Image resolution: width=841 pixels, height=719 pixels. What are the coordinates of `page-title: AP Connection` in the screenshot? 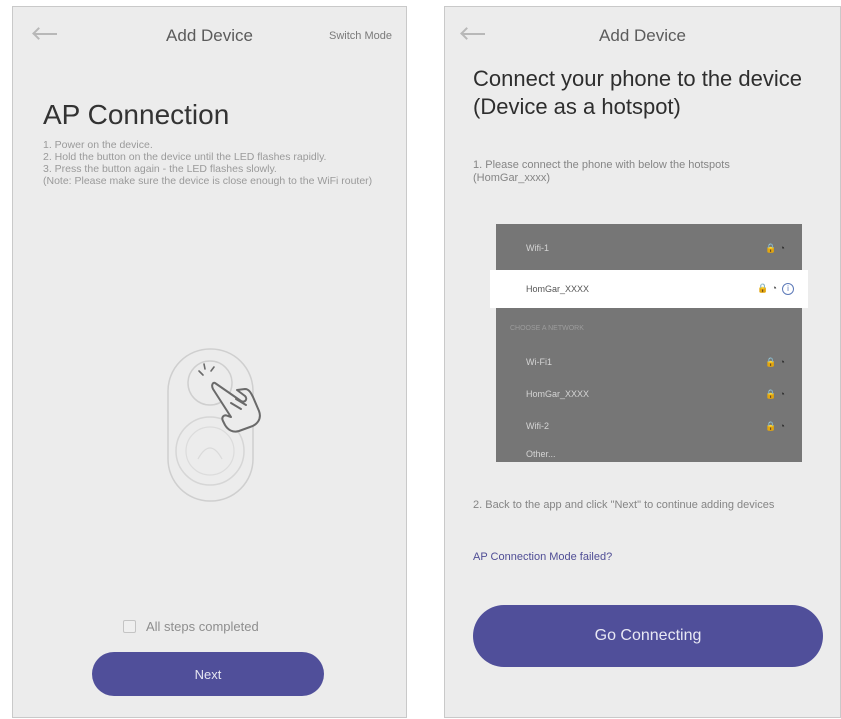 It's located at (136, 114).